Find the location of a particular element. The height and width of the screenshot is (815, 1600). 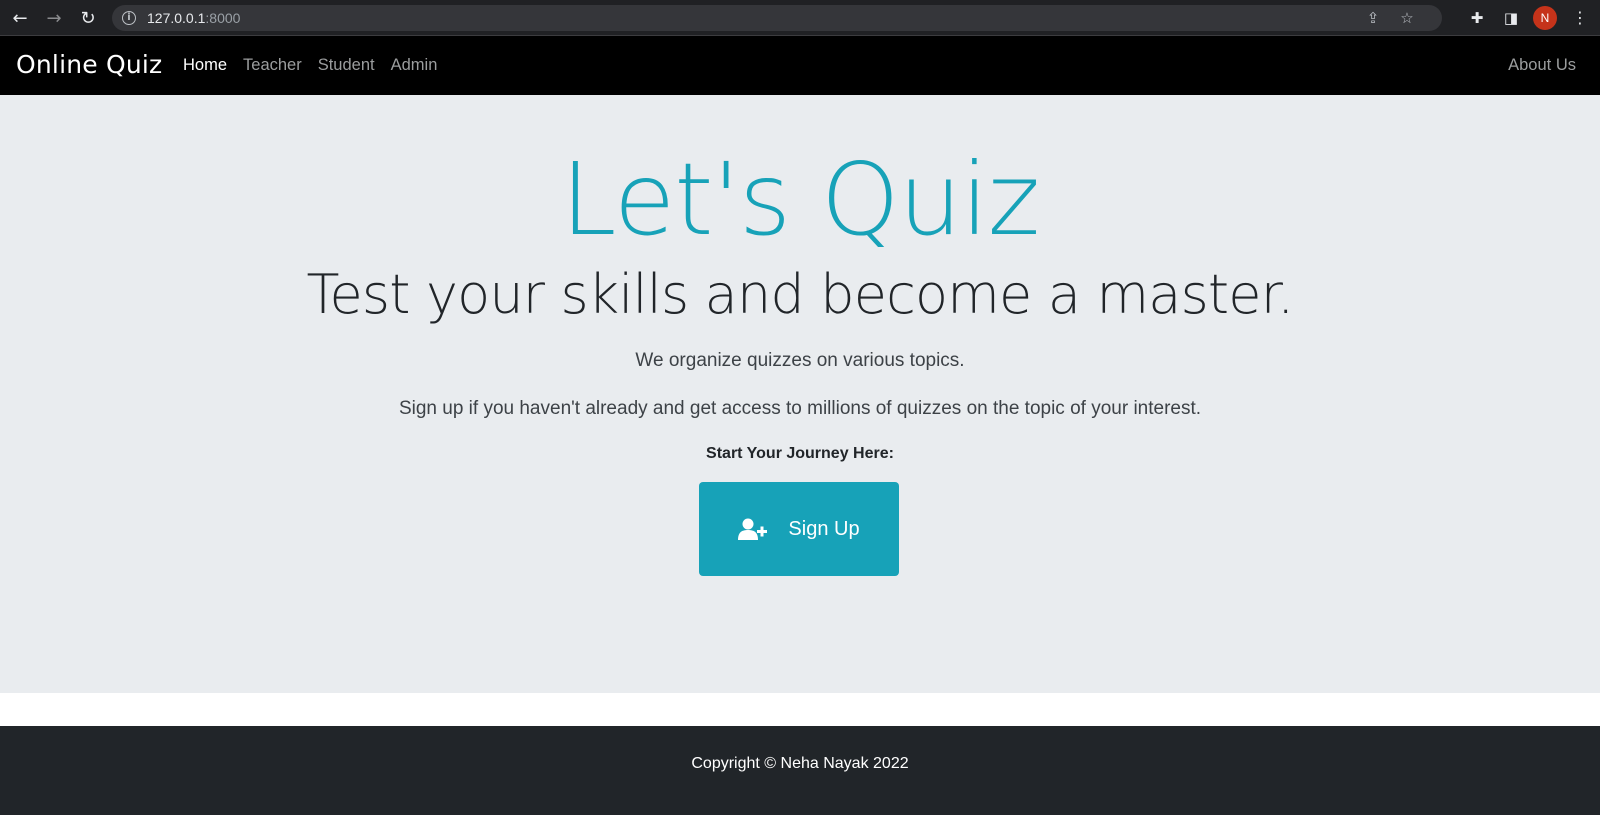

back-arrow-icon: ← is located at coordinates (20, 18).